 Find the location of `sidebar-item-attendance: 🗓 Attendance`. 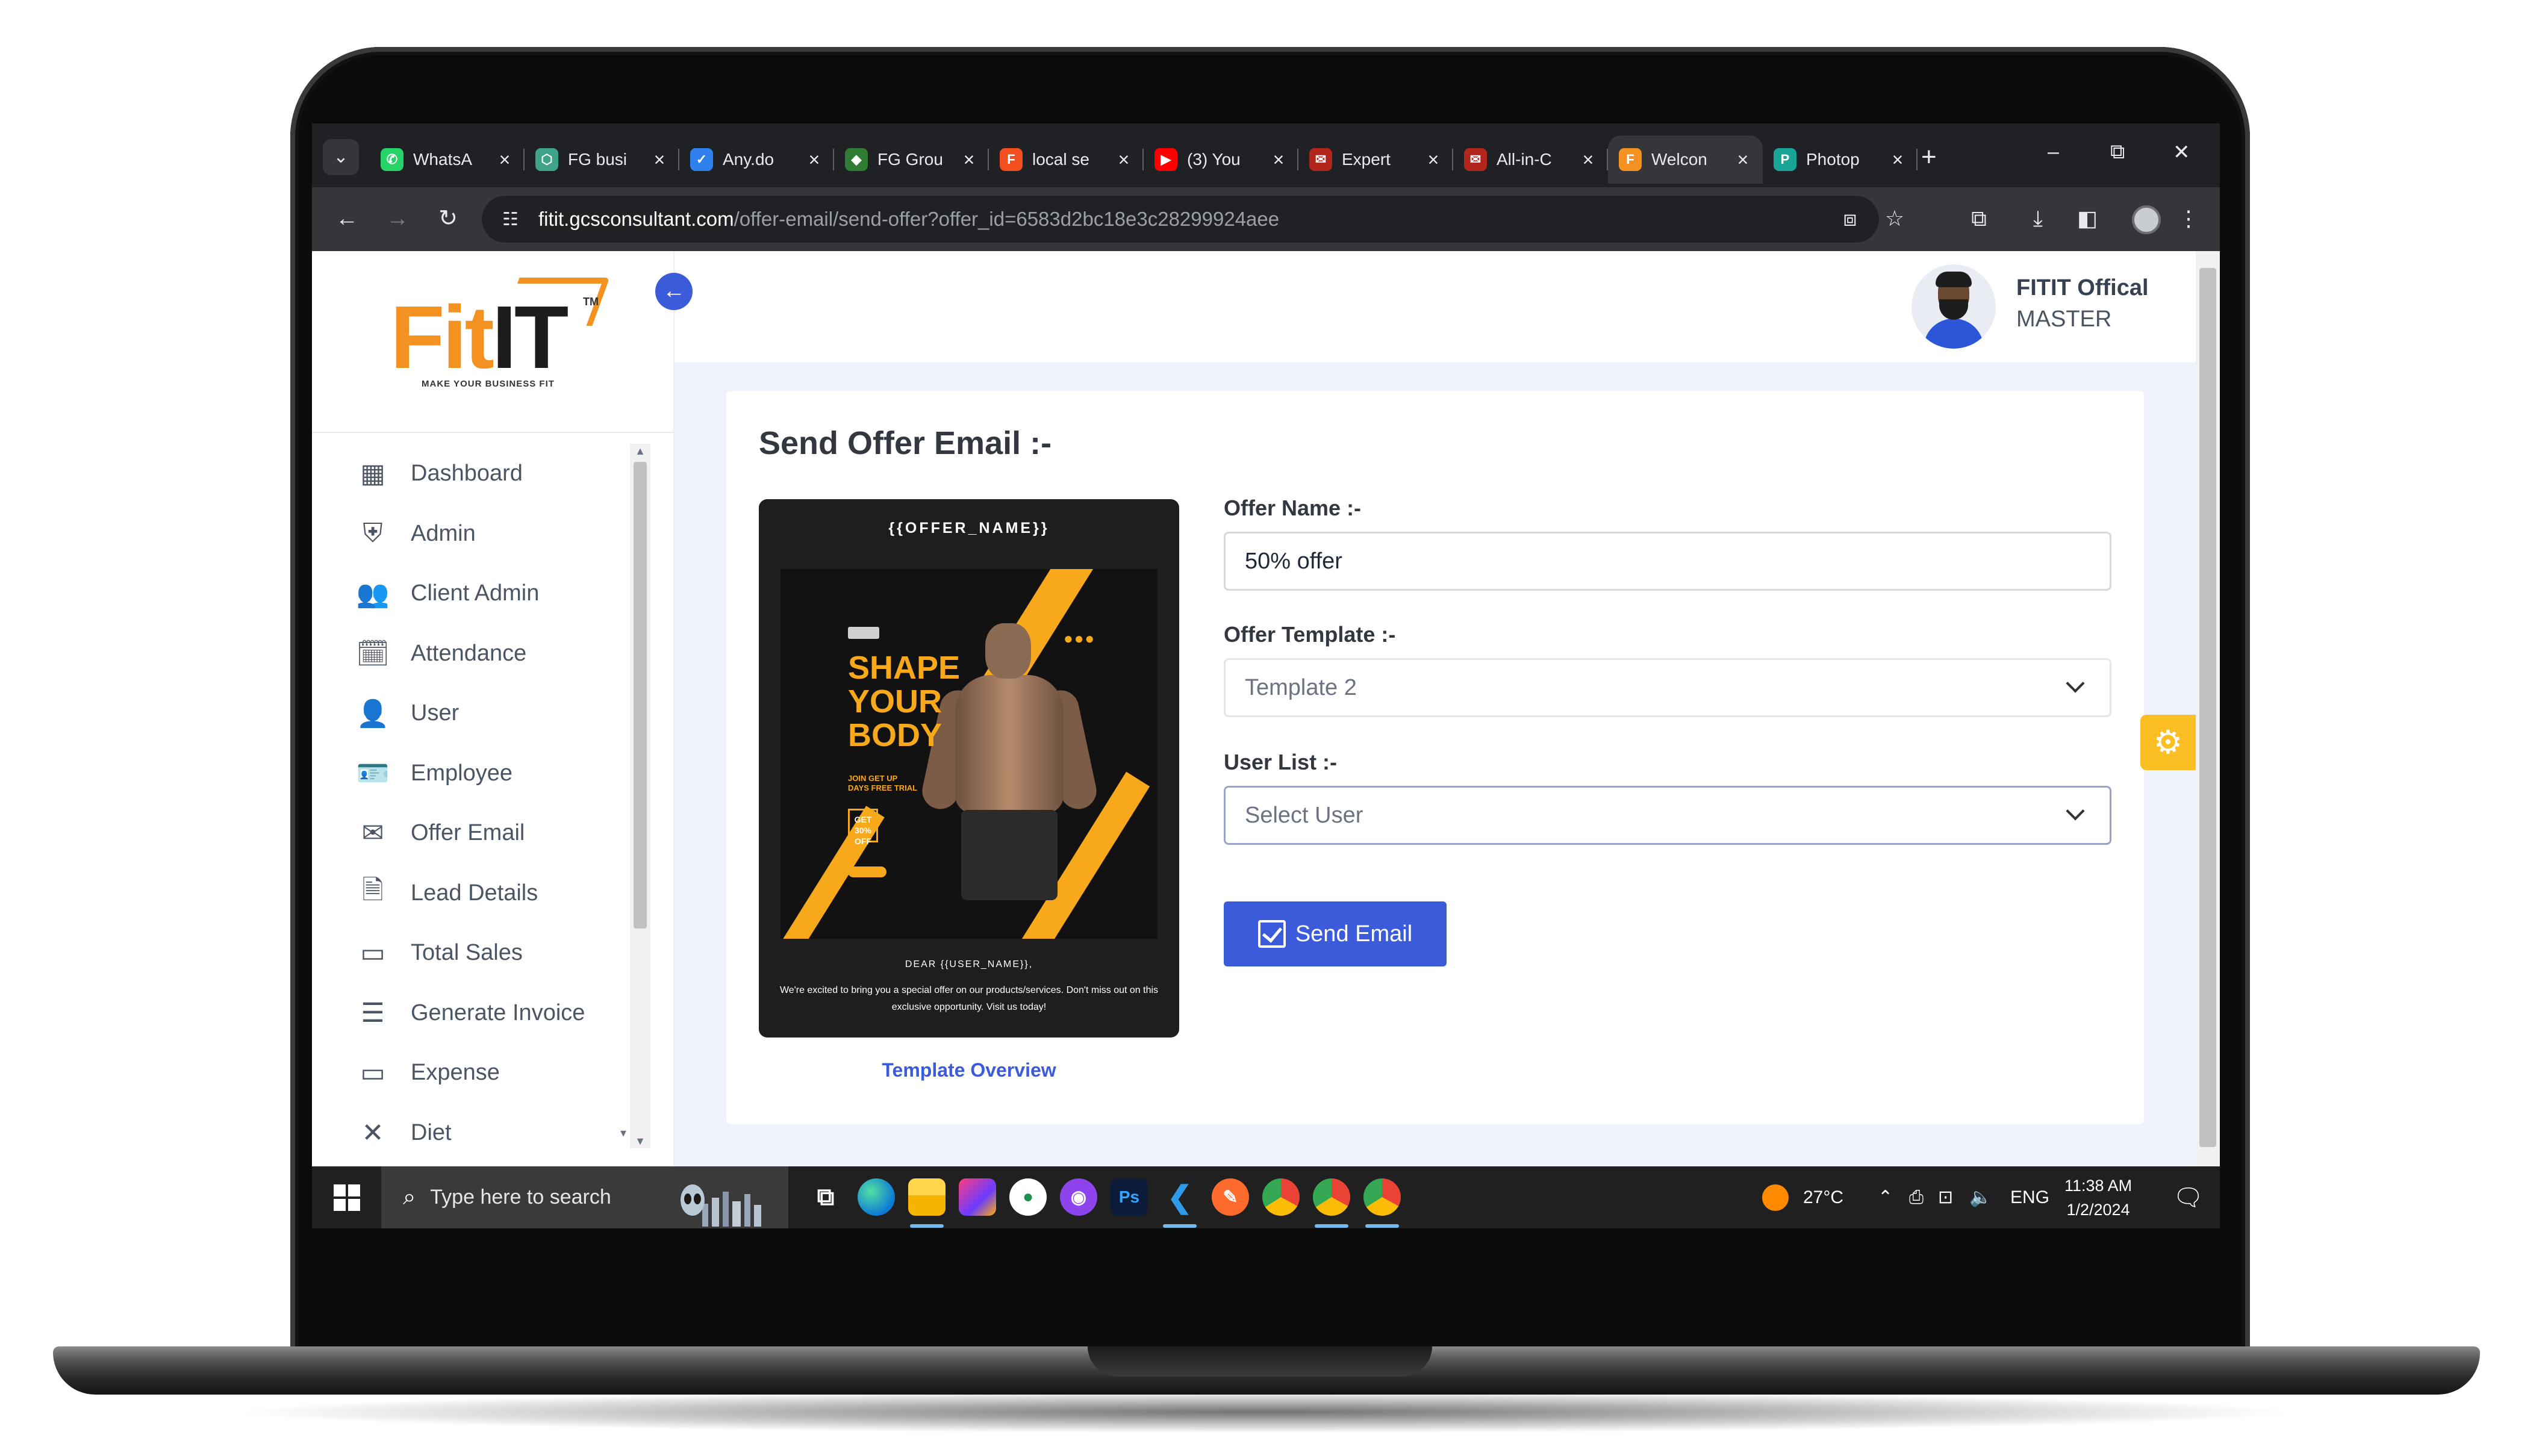

sidebar-item-attendance: 🗓 Attendance is located at coordinates (487, 654).